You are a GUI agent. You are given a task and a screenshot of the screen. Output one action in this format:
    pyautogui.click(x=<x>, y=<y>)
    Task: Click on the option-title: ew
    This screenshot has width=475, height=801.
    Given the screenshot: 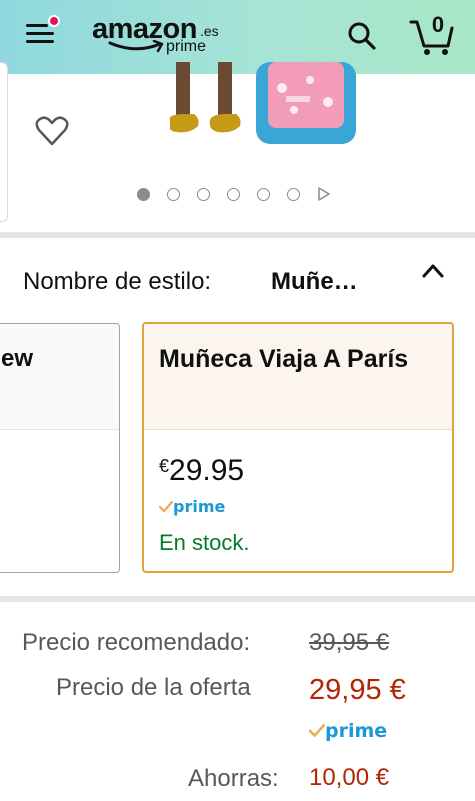 What is the action you would take?
    pyautogui.click(x=17, y=358)
    